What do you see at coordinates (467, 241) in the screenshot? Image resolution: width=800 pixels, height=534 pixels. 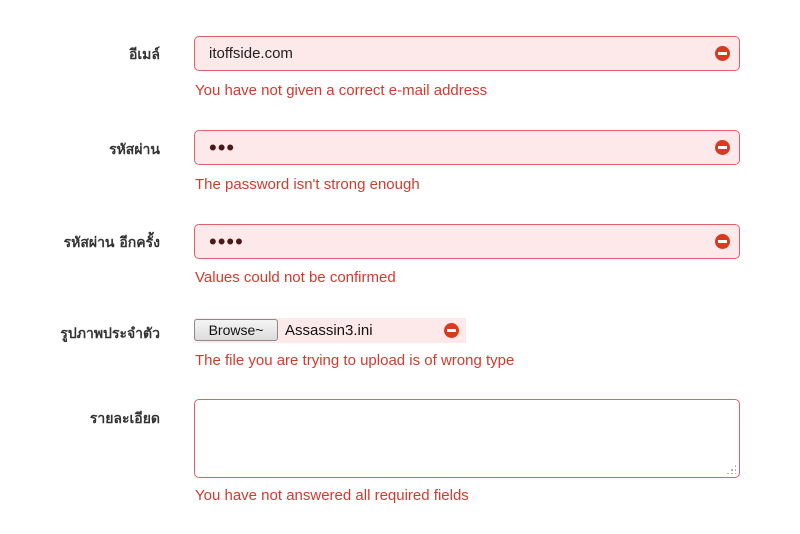 I see `password-confirm-field: ••••` at bounding box center [467, 241].